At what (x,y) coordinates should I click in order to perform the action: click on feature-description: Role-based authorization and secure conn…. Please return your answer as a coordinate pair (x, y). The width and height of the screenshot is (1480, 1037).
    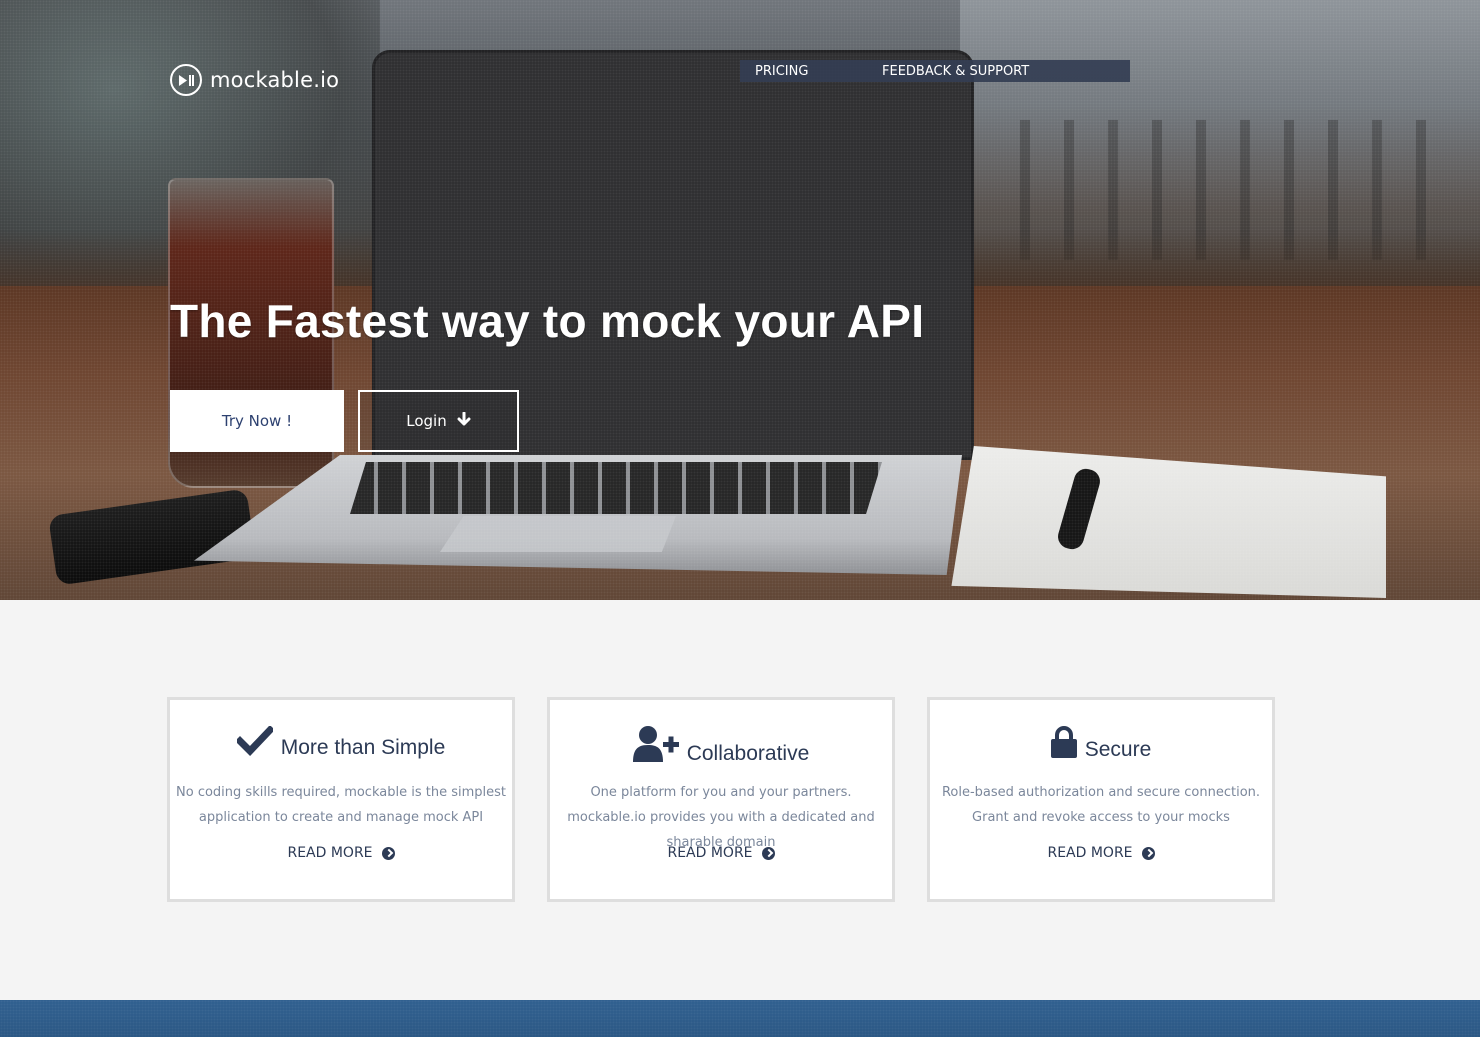
    Looking at the image, I should click on (1101, 805).